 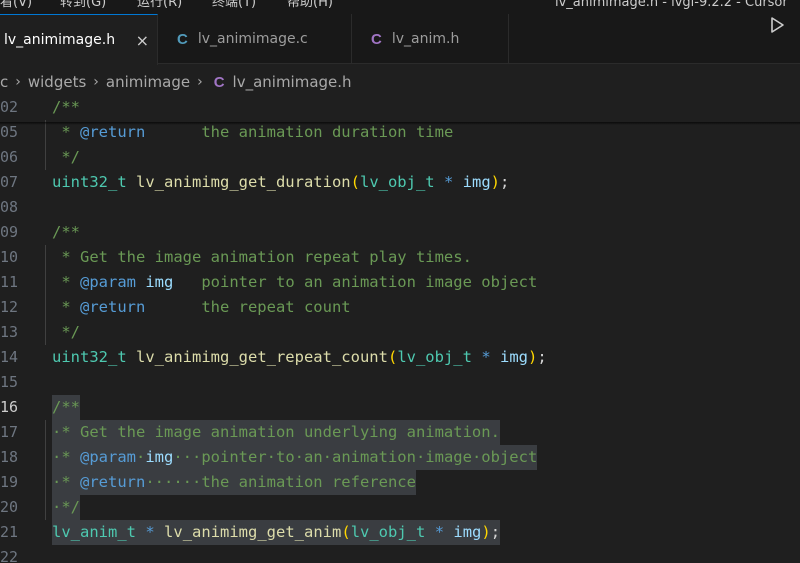 I want to click on tab-lv_animimage-c: Clv_animimage.c, so click(x=255, y=39).